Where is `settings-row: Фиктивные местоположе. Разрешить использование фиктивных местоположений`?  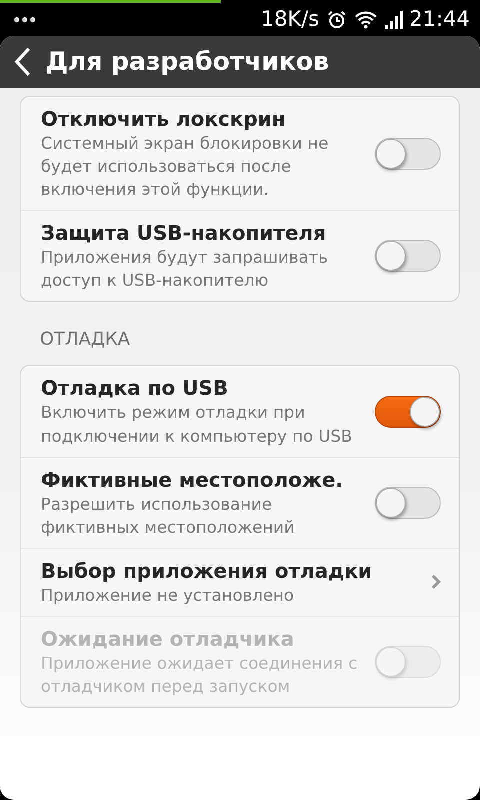 settings-row: Фиктивные местоположе. Разрешить использование фиктивных местоположений is located at coordinates (240, 502).